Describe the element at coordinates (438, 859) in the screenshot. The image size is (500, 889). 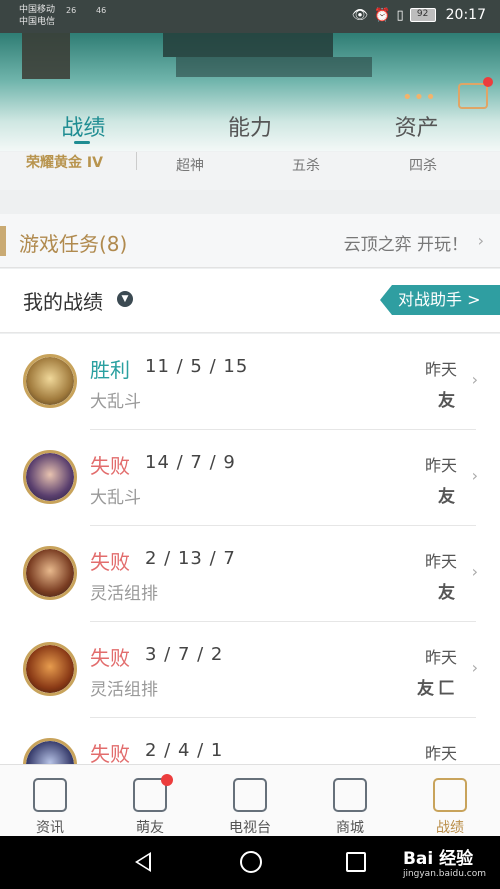
I see `watermark-brand: Bai 经验` at that location.